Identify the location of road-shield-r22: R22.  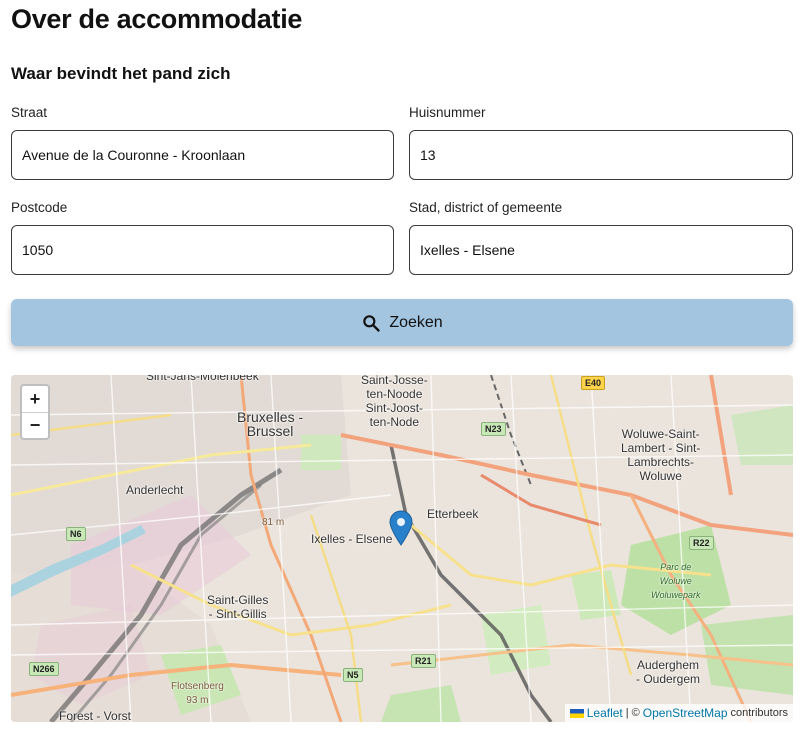
(701, 543).